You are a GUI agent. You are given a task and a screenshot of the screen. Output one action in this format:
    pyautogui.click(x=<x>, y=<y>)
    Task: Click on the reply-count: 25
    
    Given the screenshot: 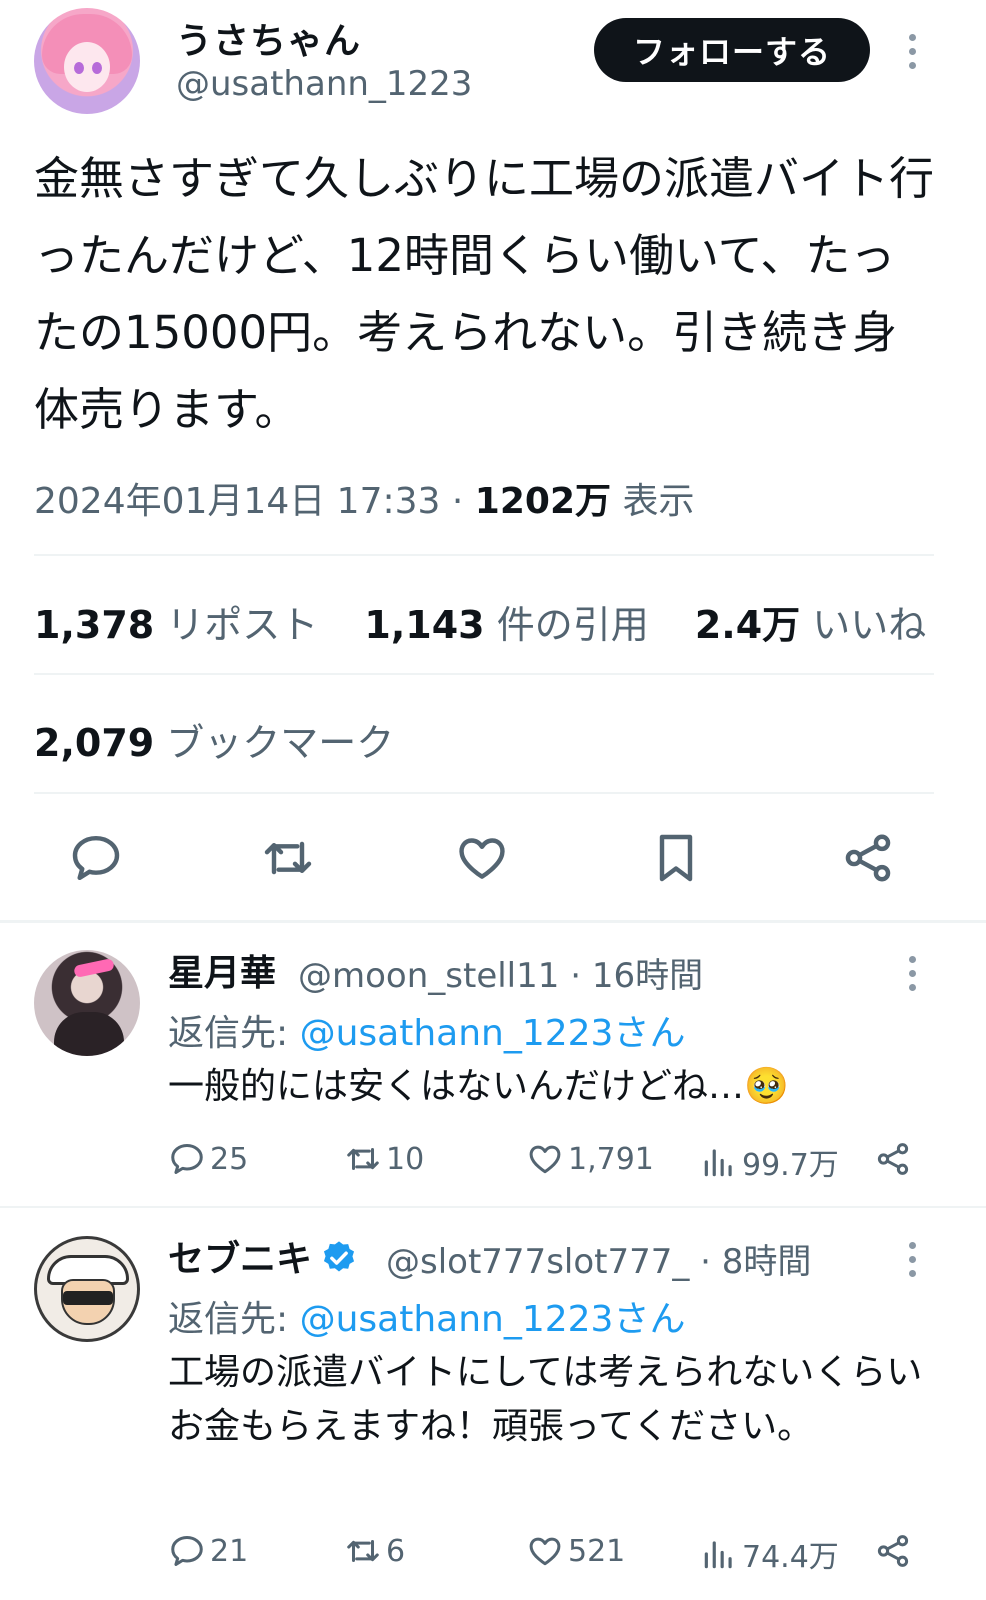 What is the action you would take?
    pyautogui.click(x=208, y=1159)
    